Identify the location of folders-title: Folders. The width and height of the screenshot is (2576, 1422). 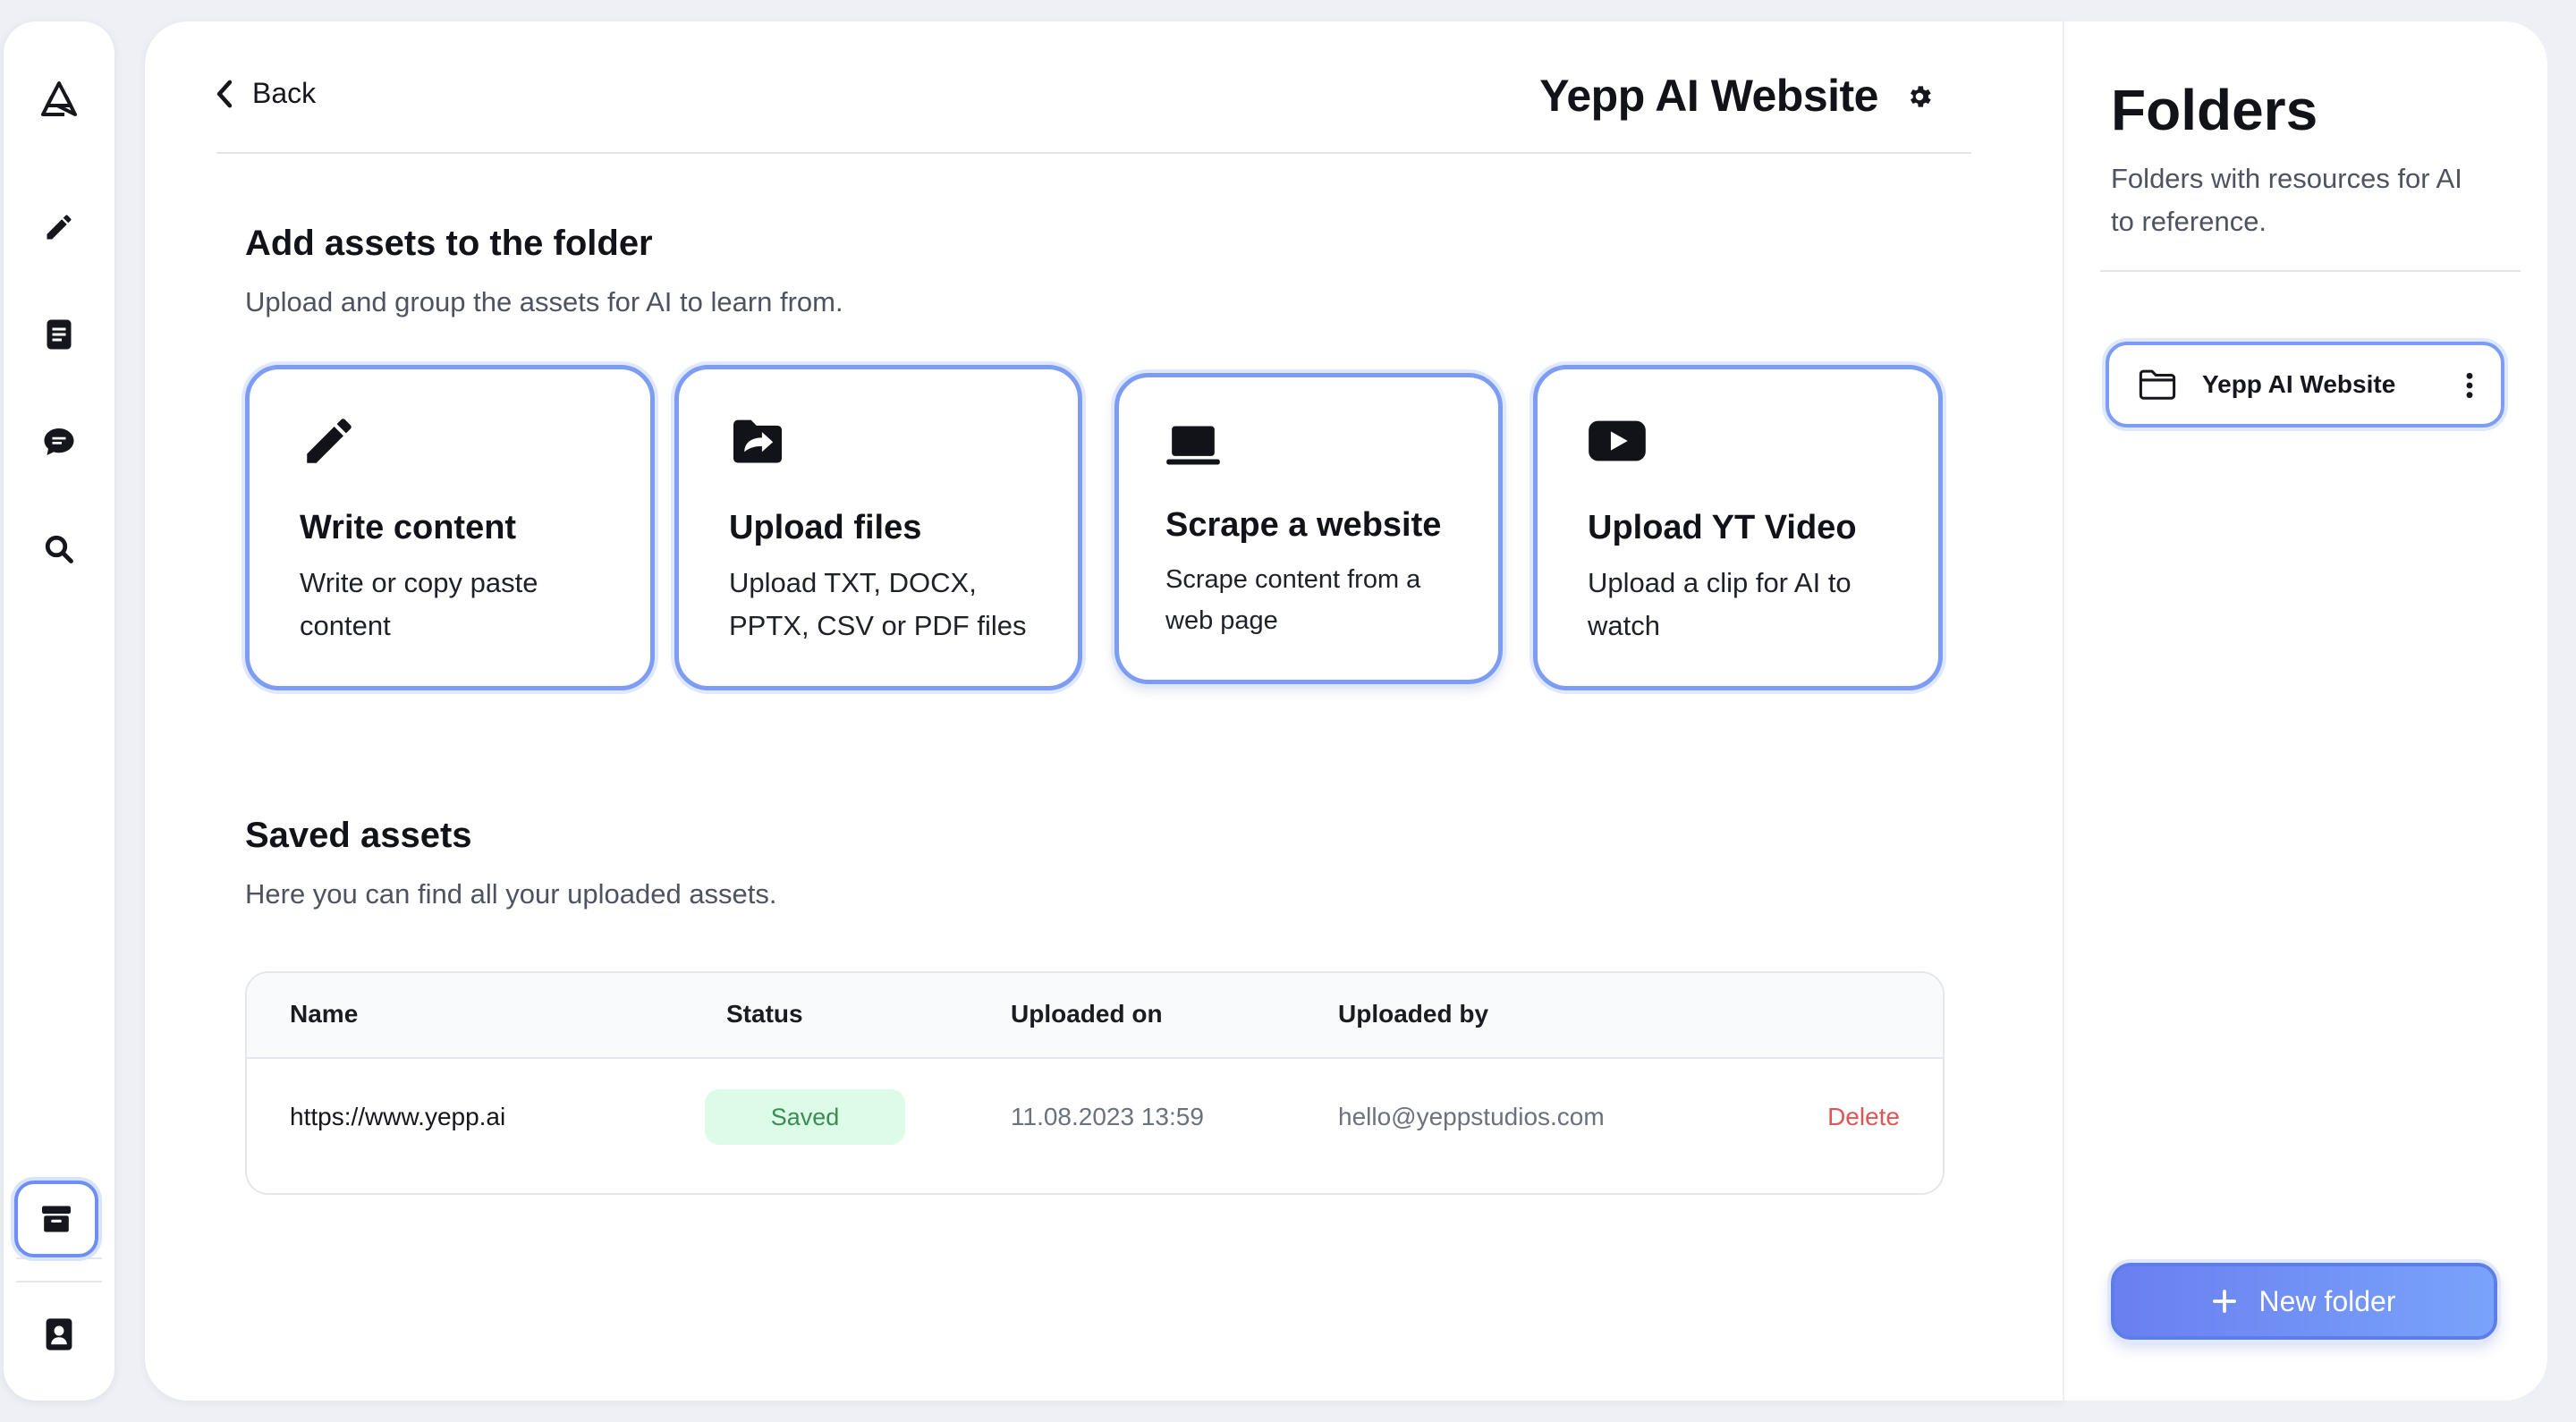
(2214, 110).